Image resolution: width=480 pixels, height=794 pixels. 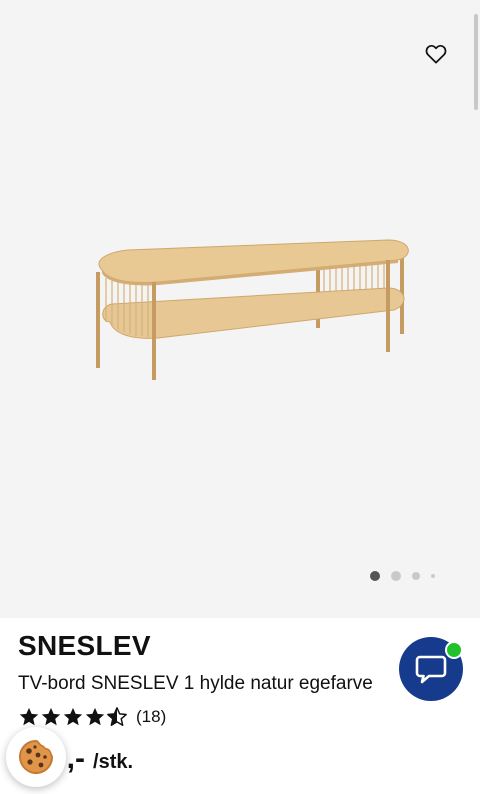 I want to click on star-half-icon, so click(x=117, y=716).